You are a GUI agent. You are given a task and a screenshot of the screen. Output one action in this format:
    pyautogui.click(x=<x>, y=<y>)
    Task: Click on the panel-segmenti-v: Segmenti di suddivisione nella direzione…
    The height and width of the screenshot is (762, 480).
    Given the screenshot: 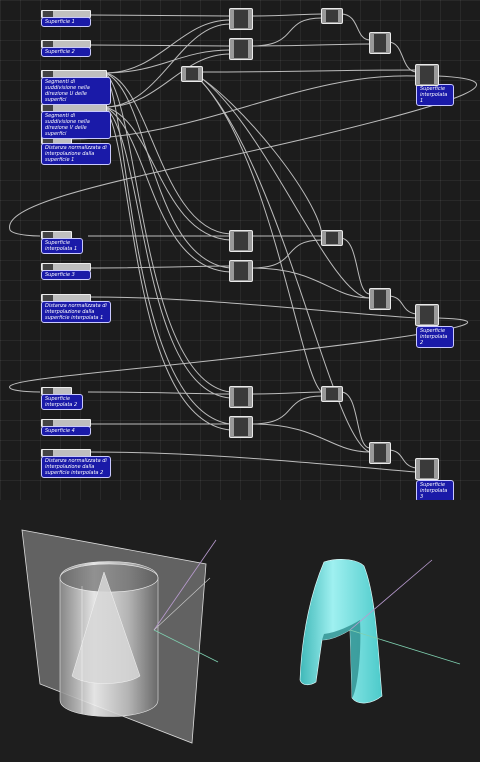 What is the action you would take?
    pyautogui.click(x=76, y=125)
    